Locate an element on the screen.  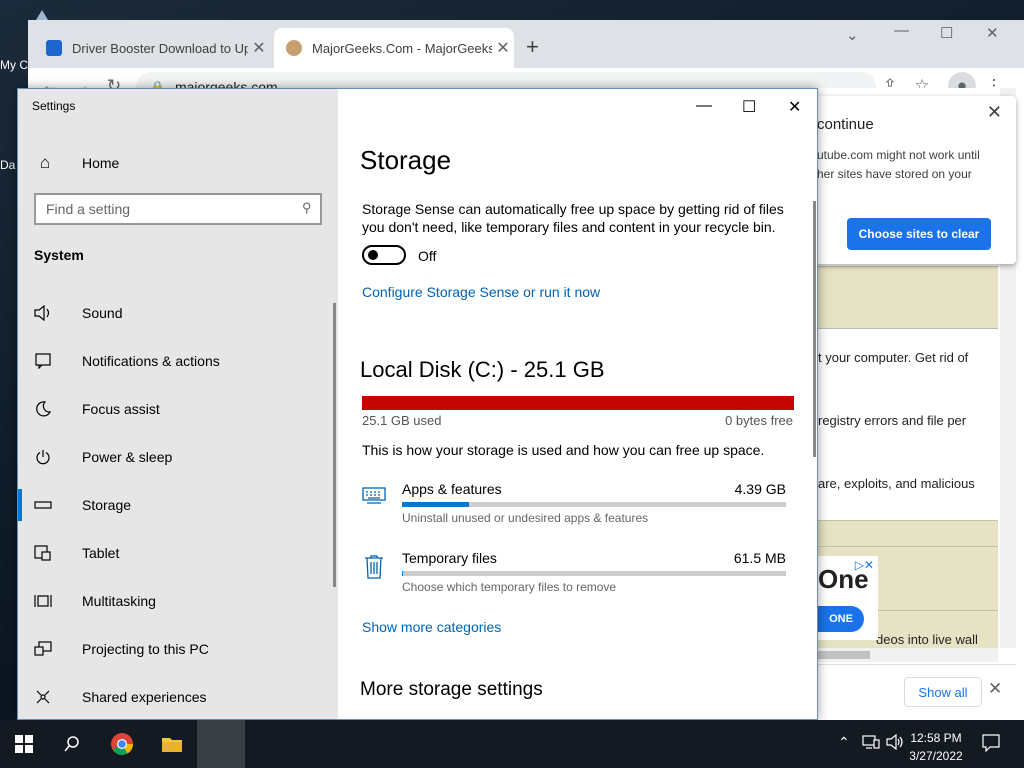
network-icon is located at coordinates (871, 743).